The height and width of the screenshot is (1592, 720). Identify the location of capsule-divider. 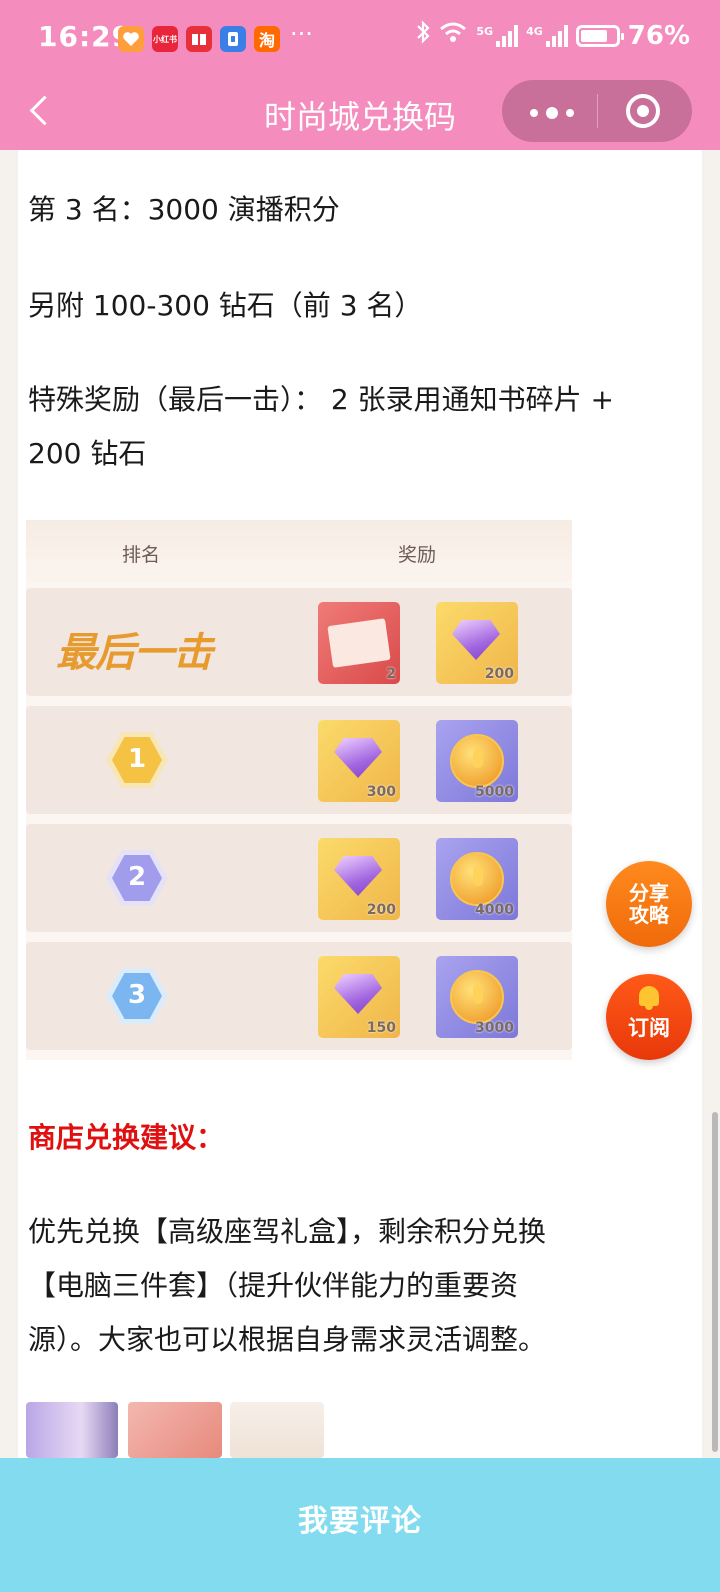
(597, 111).